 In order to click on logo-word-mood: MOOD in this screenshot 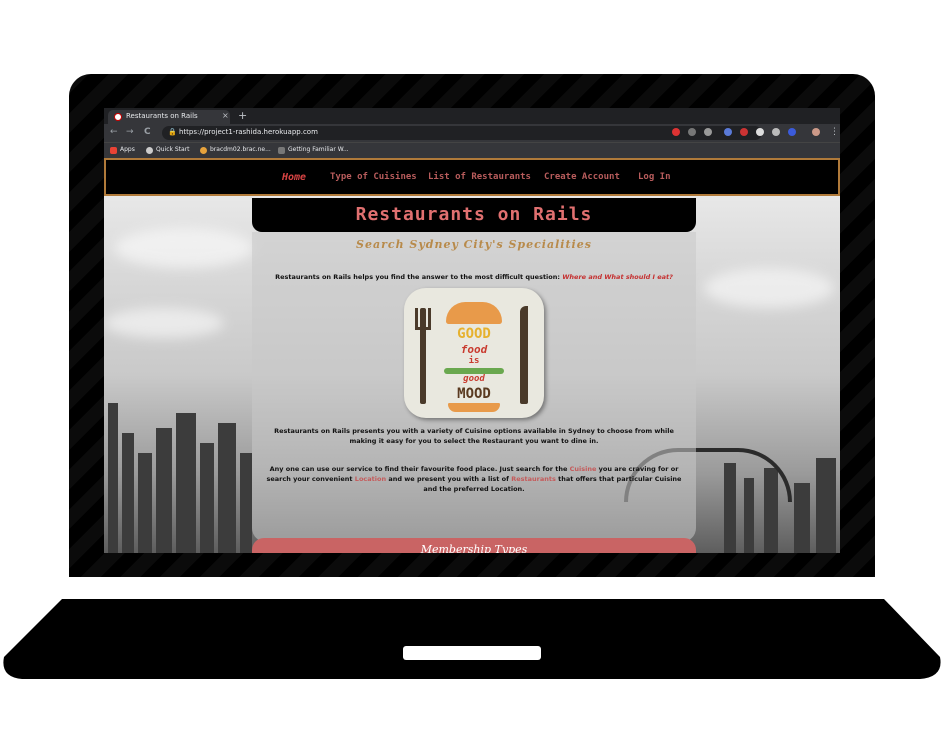, I will do `click(474, 394)`.